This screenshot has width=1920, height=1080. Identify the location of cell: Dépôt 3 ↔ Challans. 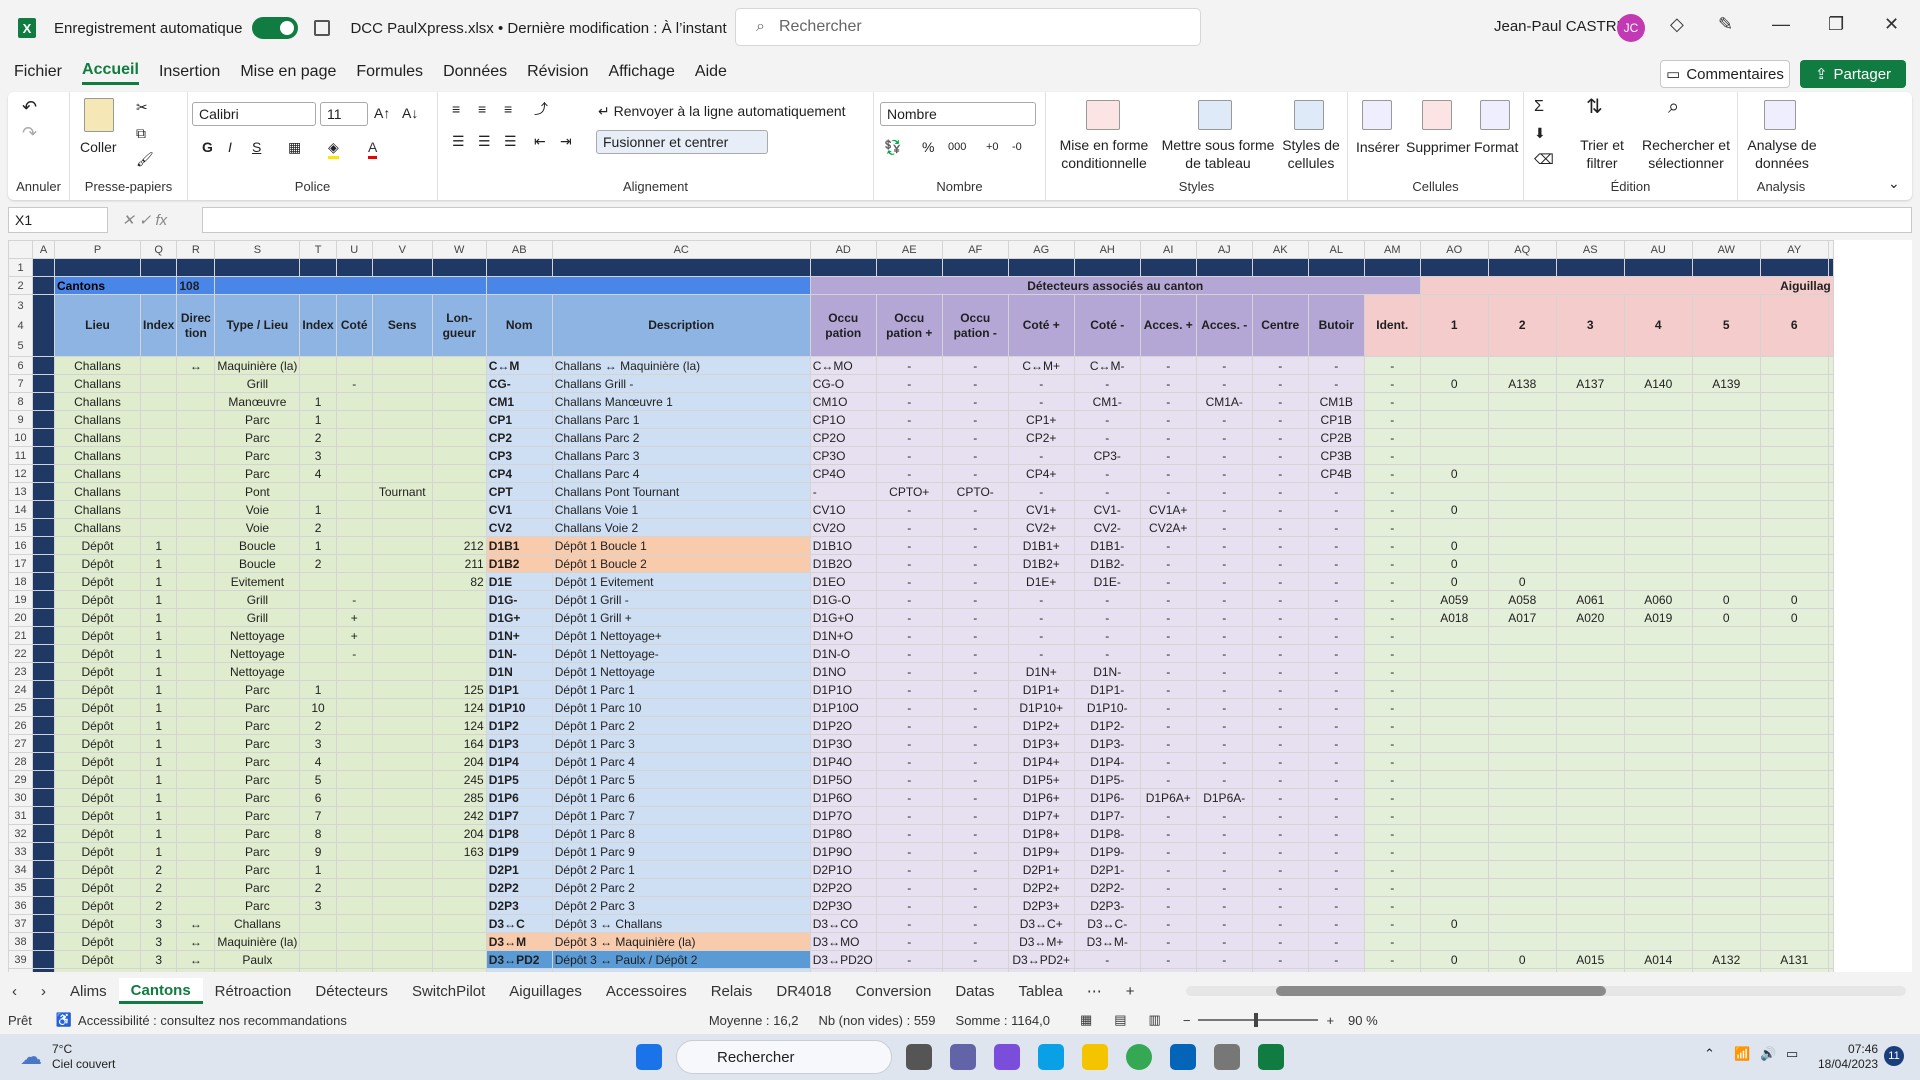
(681, 923).